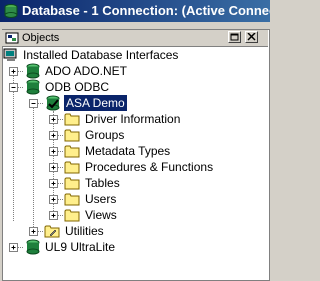  I want to click on tree-node-folder: Driver Information, so click(123, 119).